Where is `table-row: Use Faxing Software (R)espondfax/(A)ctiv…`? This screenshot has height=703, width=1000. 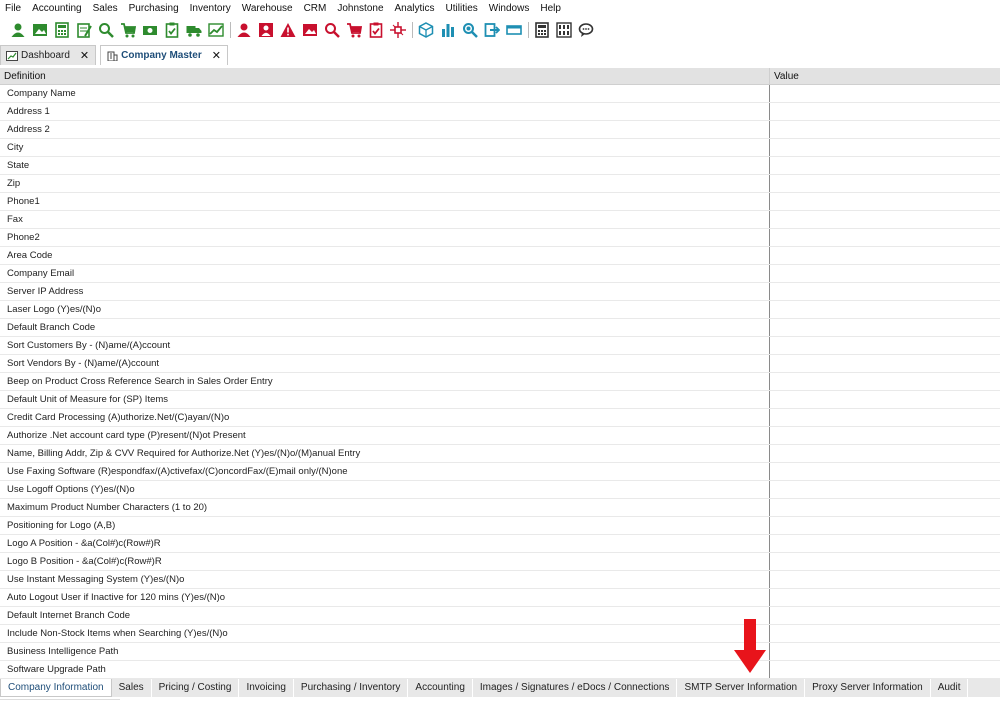
table-row: Use Faxing Software (R)espondfax/(A)ctiv… is located at coordinates (500, 472).